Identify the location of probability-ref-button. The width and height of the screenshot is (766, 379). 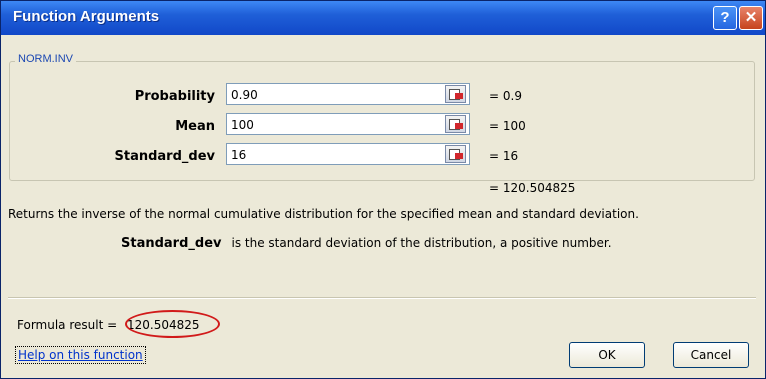
(455, 94).